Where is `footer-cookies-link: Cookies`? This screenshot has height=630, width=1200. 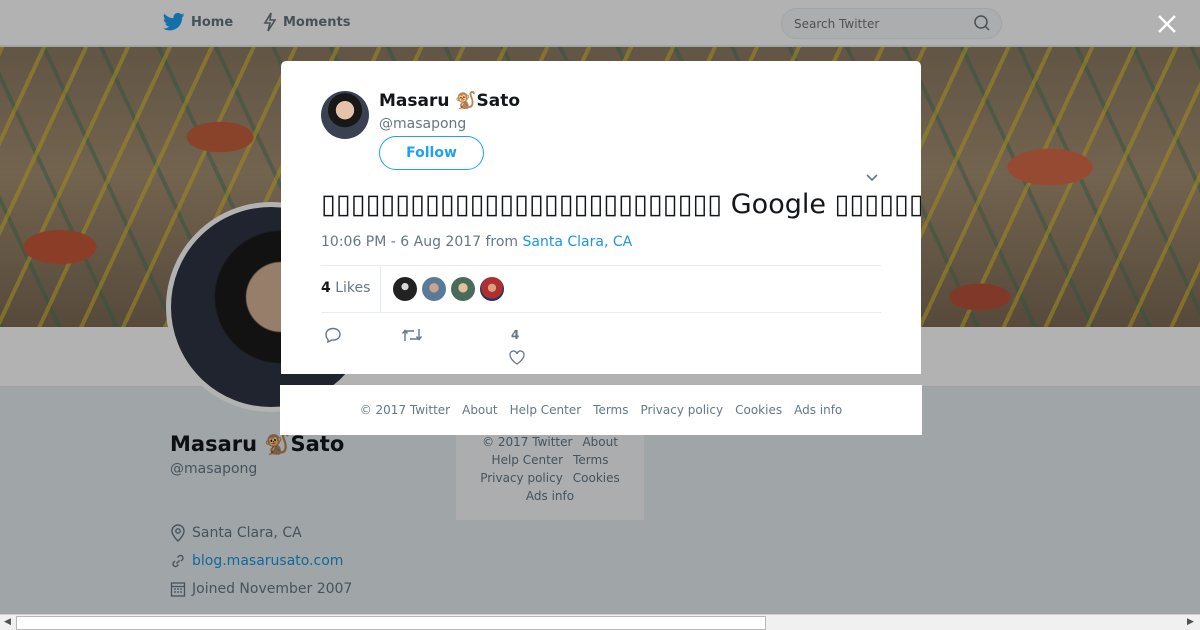 footer-cookies-link: Cookies is located at coordinates (758, 410).